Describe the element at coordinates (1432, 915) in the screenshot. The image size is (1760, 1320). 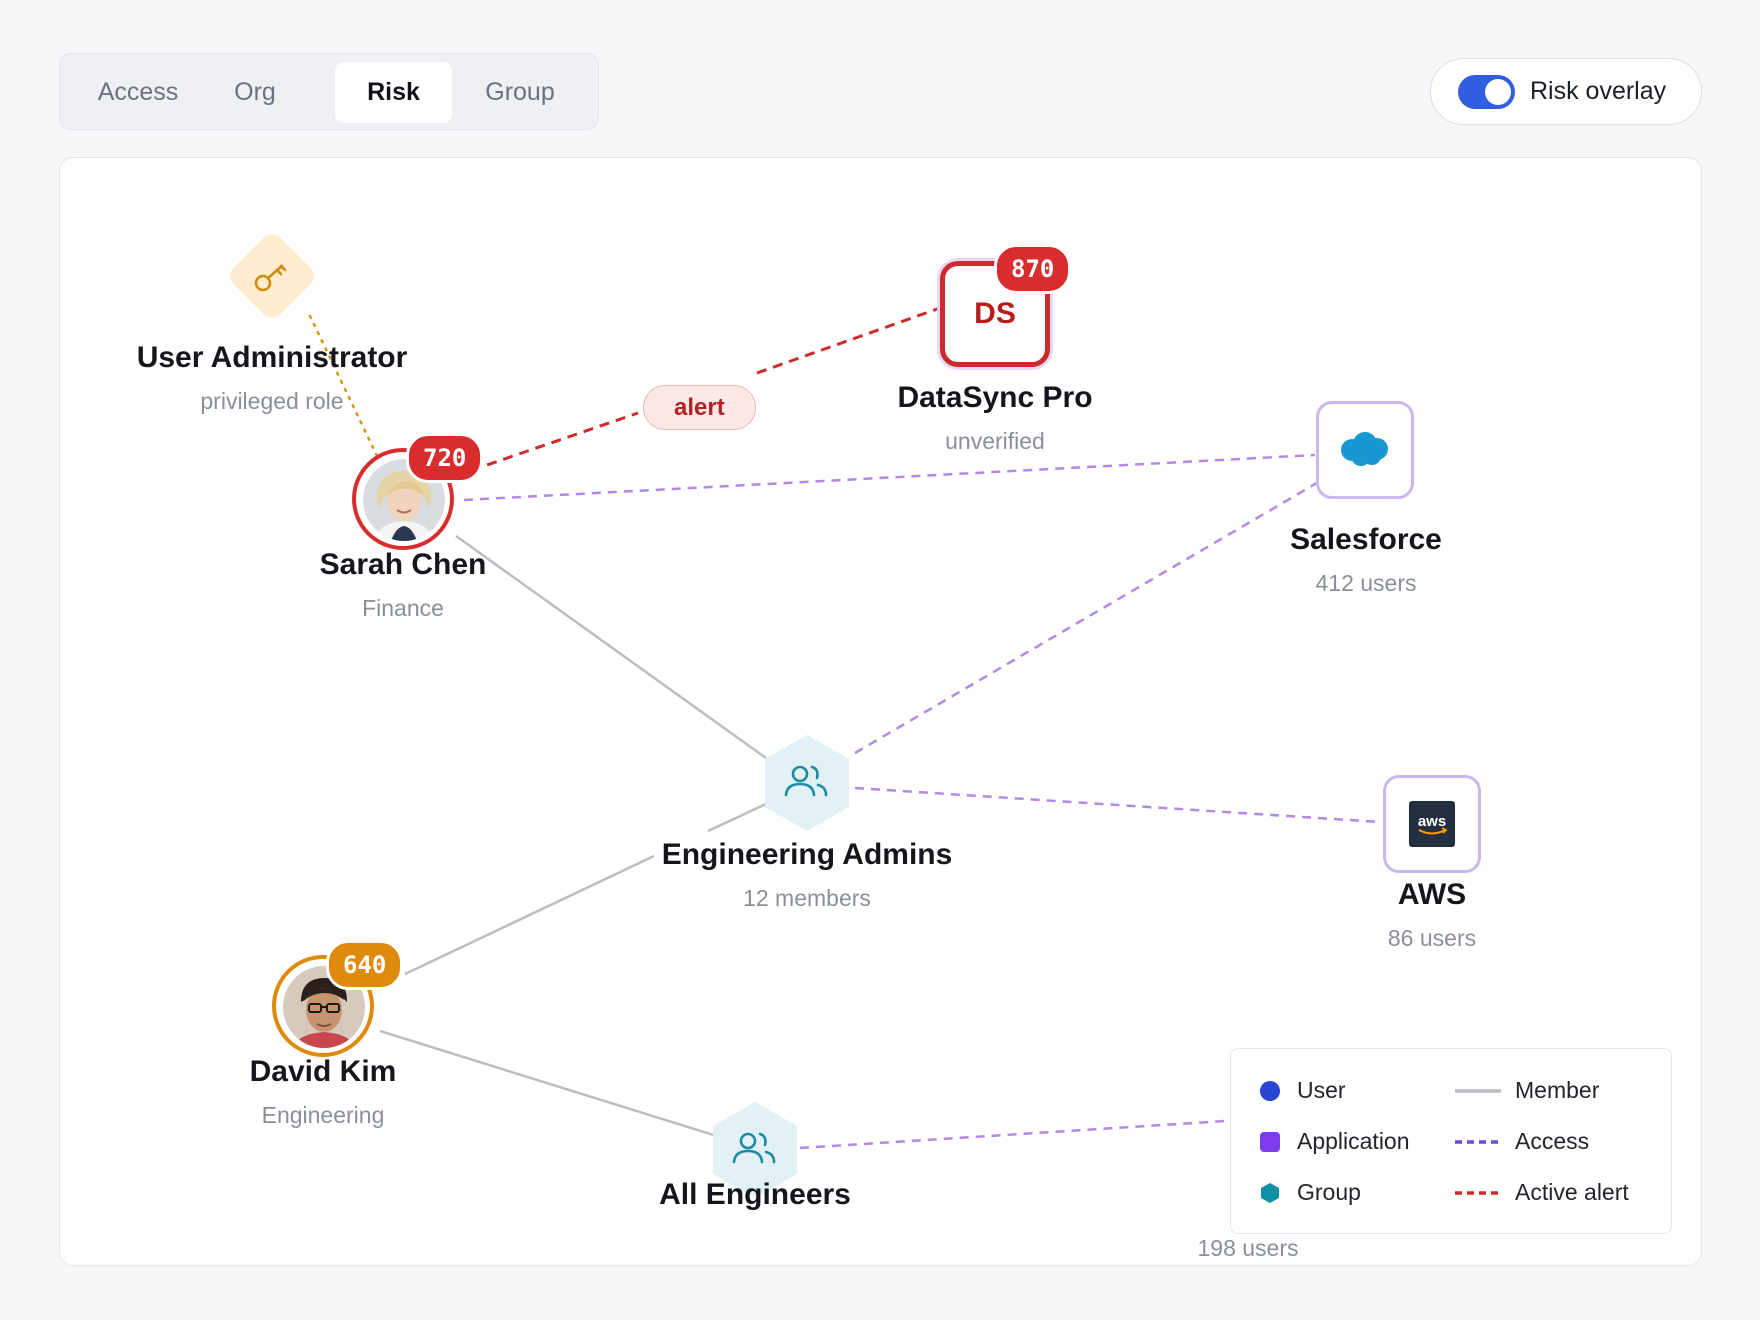
I see `node-label-aws: AWS 86 users` at that location.